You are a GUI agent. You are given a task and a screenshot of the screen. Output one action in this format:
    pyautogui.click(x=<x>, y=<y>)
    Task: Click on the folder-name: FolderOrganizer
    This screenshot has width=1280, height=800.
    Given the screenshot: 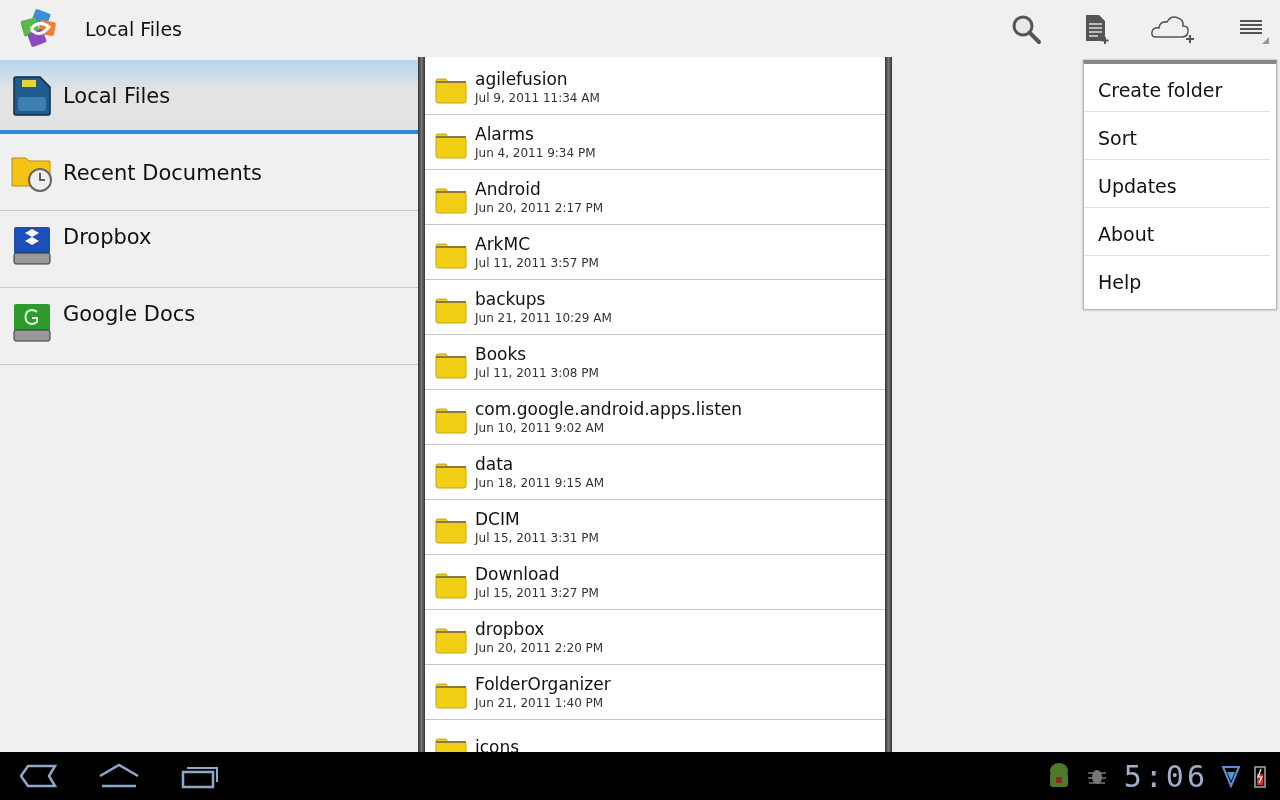 What is the action you would take?
    pyautogui.click(x=543, y=684)
    